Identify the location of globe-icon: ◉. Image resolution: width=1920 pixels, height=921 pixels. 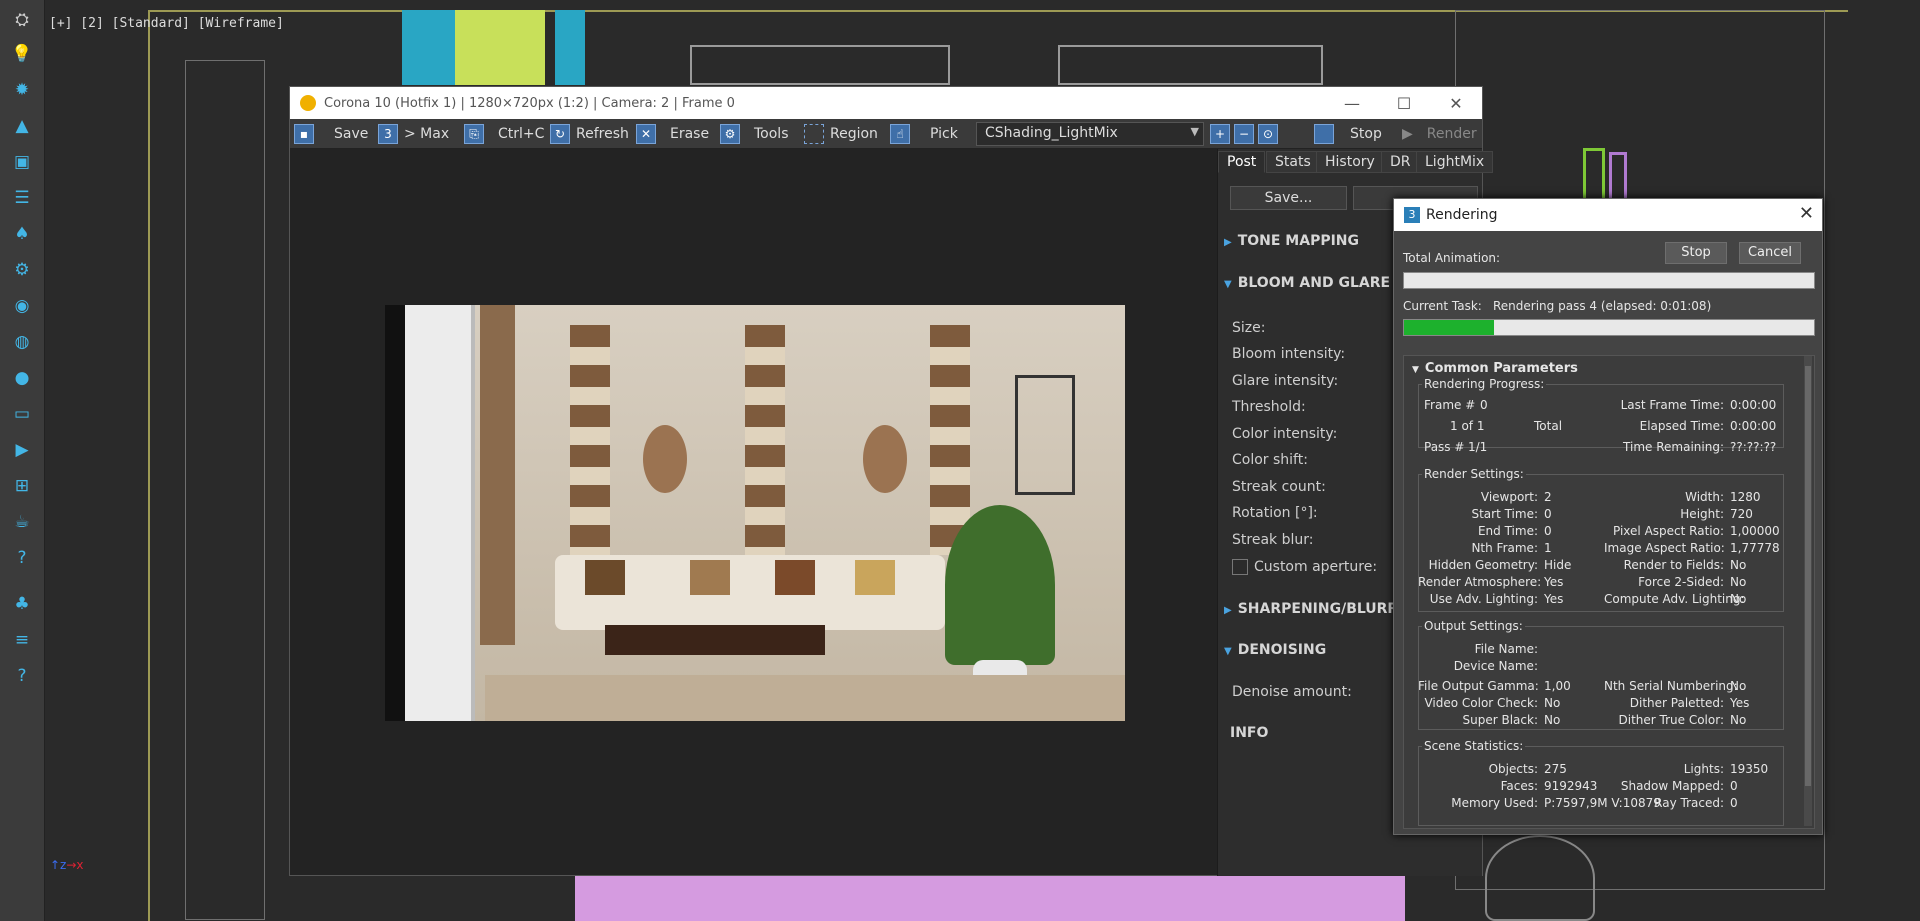
(22, 306).